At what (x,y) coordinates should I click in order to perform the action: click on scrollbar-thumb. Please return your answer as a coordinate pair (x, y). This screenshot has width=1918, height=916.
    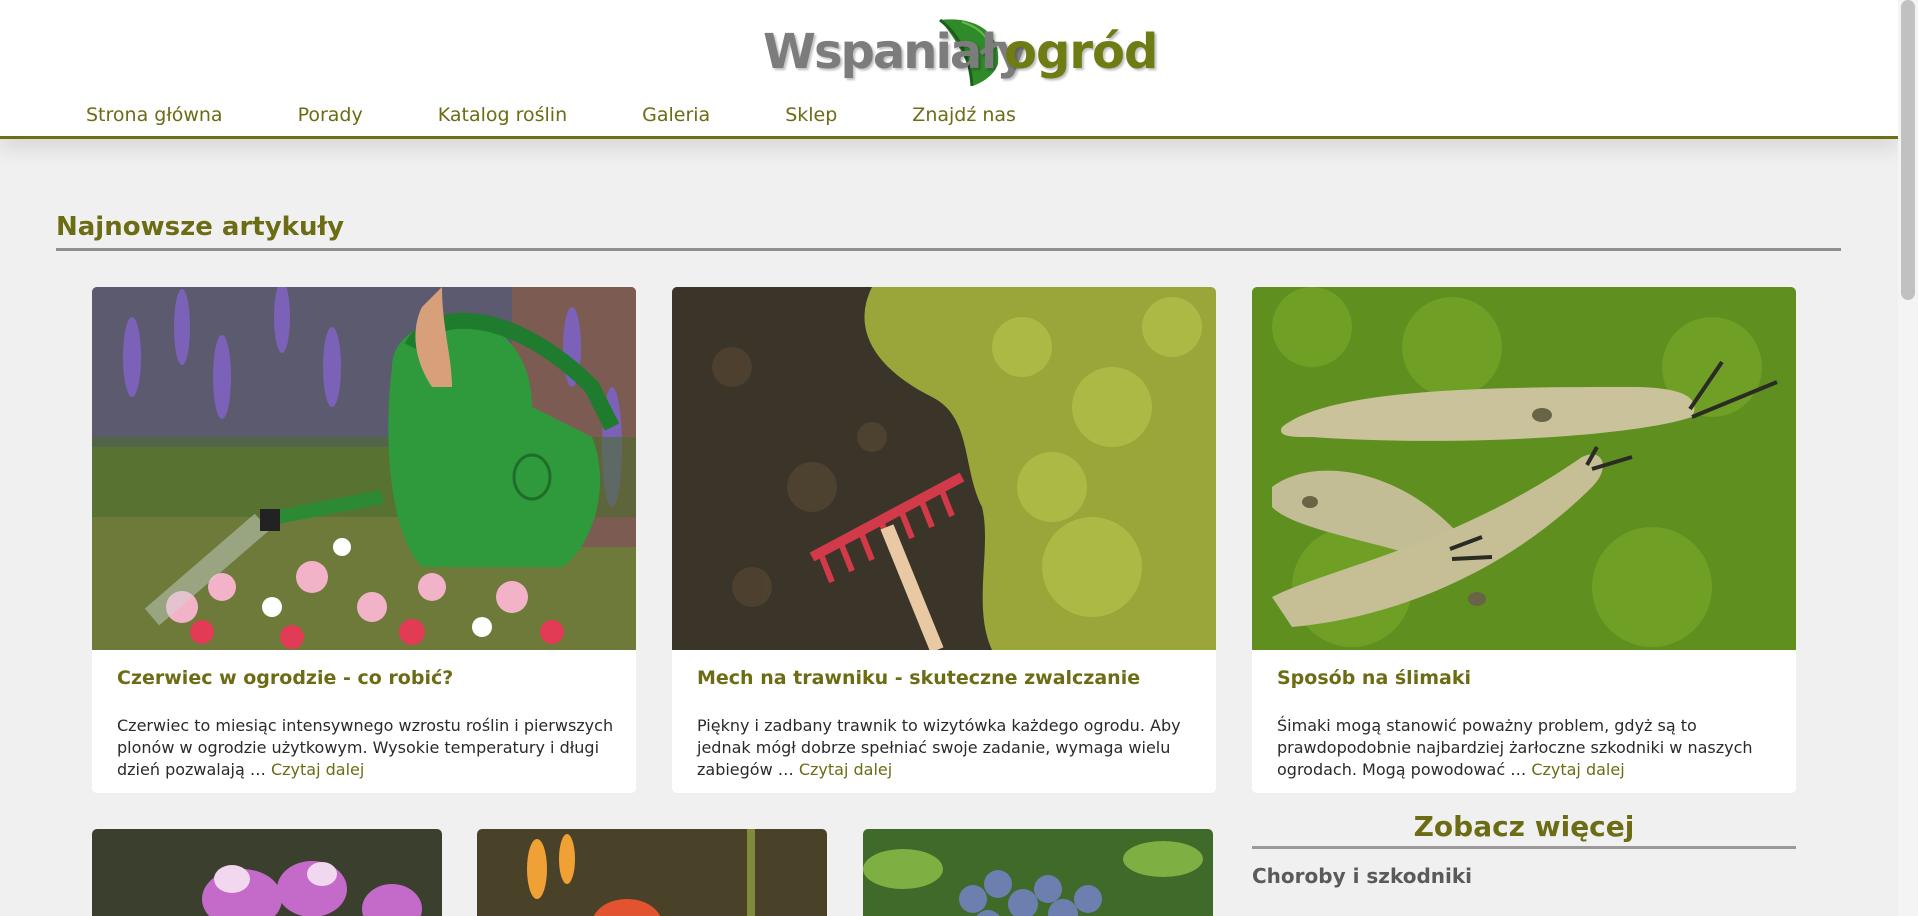
    Looking at the image, I should click on (1908, 150).